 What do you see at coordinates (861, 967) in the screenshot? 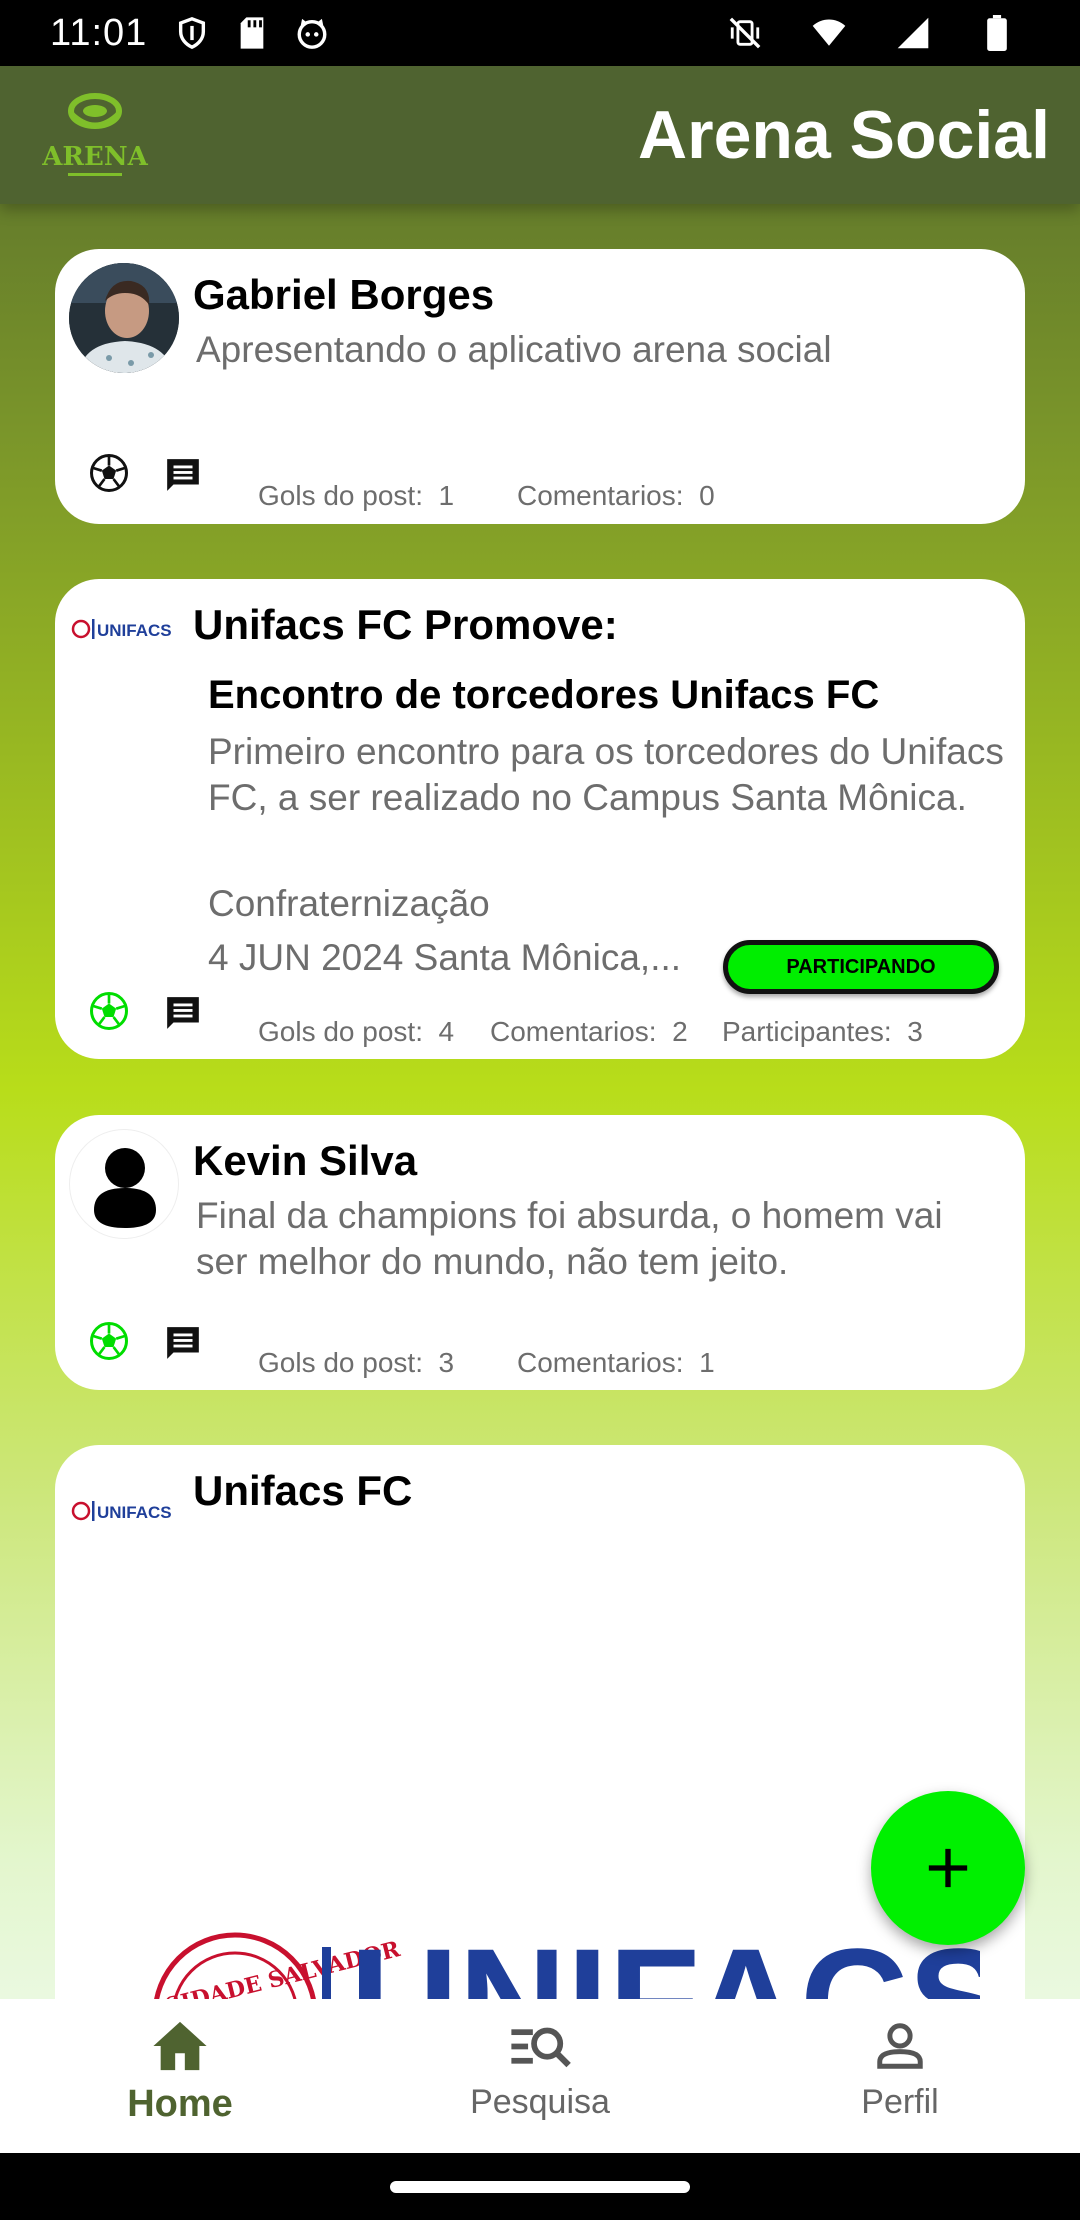
I see `participate-button: PARTICIPANDO` at bounding box center [861, 967].